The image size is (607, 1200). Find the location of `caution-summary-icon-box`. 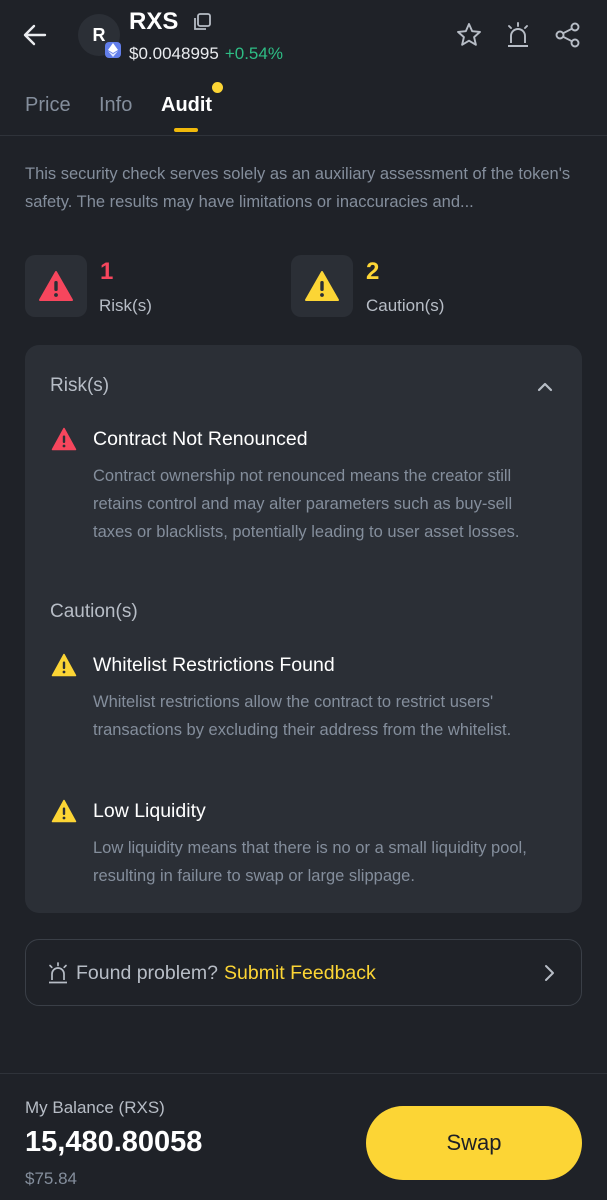

caution-summary-icon-box is located at coordinates (322, 286).